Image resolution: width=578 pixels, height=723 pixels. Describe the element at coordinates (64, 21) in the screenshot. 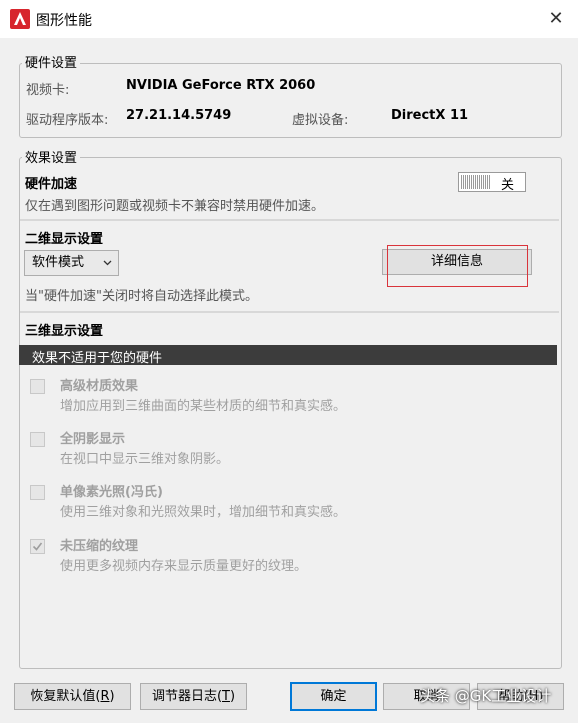

I see `window-title: 图形性能` at that location.